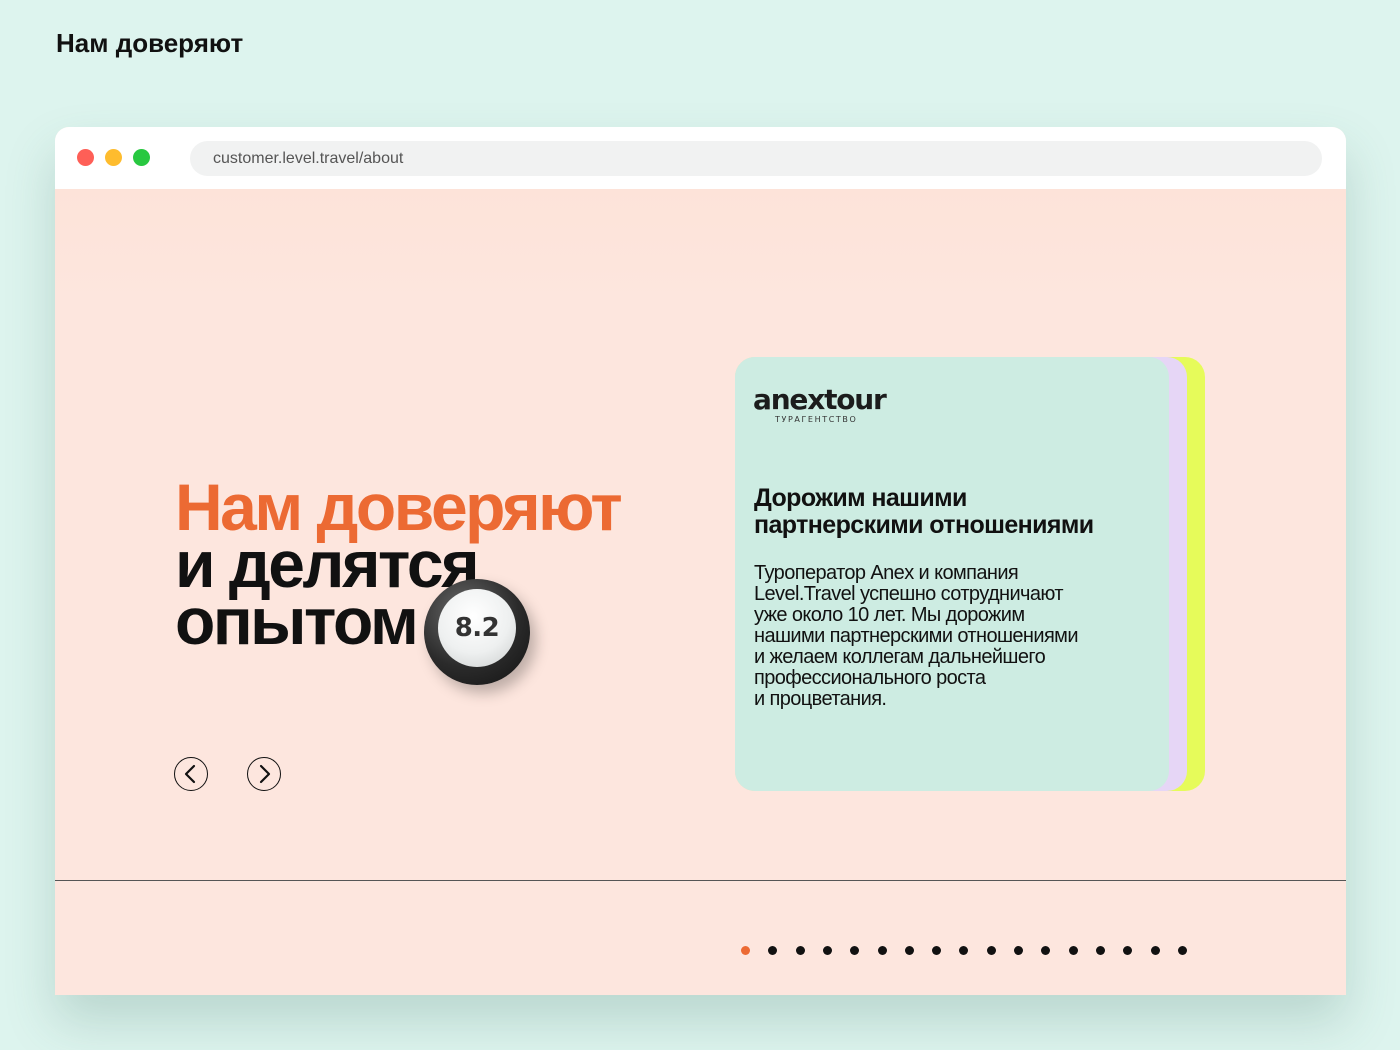 The width and height of the screenshot is (1400, 1050). What do you see at coordinates (297, 621) in the screenshot?
I see `hero-title-line3: опытом` at bounding box center [297, 621].